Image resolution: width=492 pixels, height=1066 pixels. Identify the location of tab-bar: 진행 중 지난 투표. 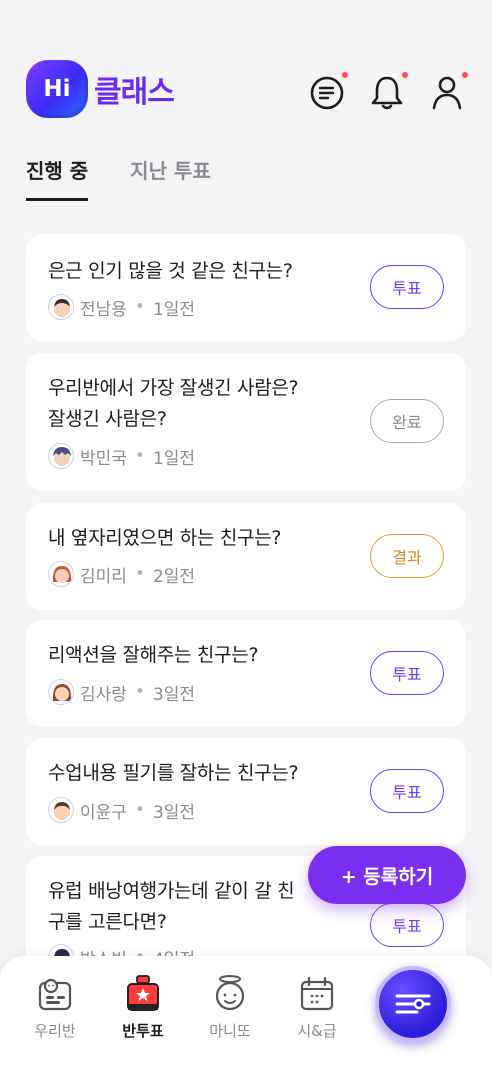
(139, 178).